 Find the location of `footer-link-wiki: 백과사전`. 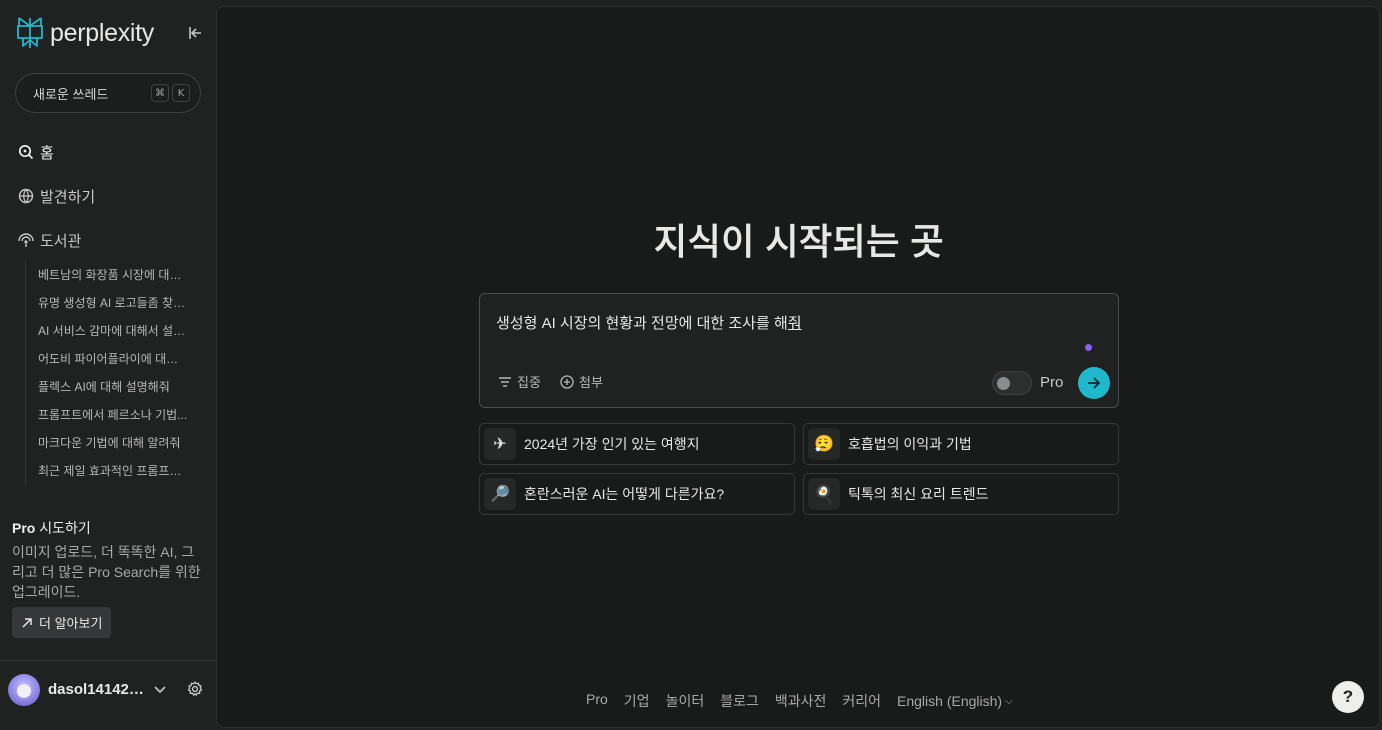

footer-link-wiki: 백과사전 is located at coordinates (801, 701).